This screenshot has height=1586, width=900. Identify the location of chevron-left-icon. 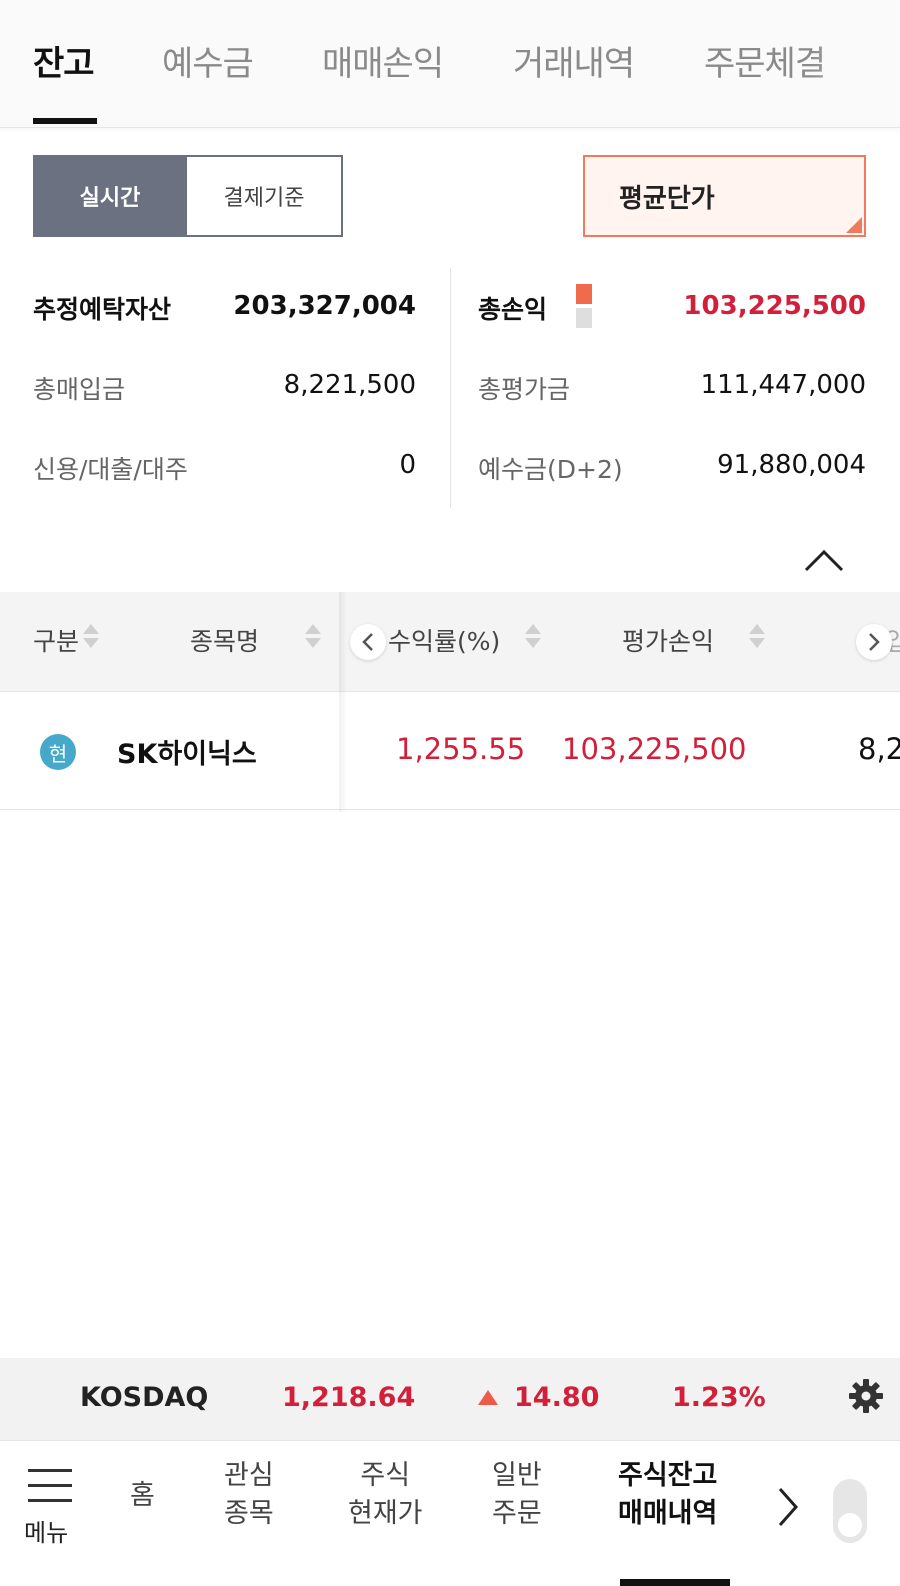
(367, 642).